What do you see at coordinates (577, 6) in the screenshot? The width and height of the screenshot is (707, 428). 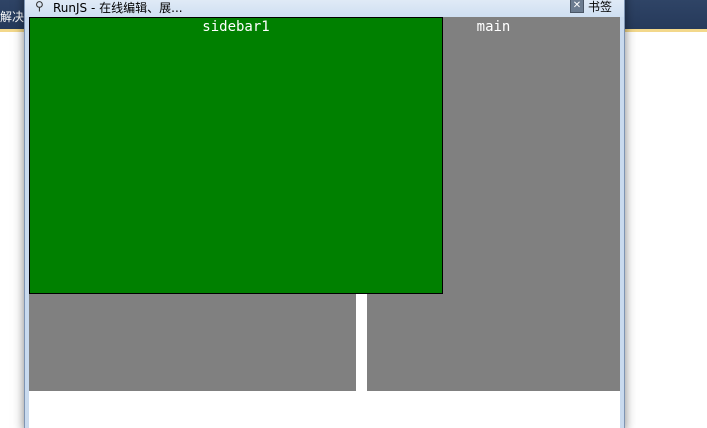 I see `bookmark-icon: ✕` at bounding box center [577, 6].